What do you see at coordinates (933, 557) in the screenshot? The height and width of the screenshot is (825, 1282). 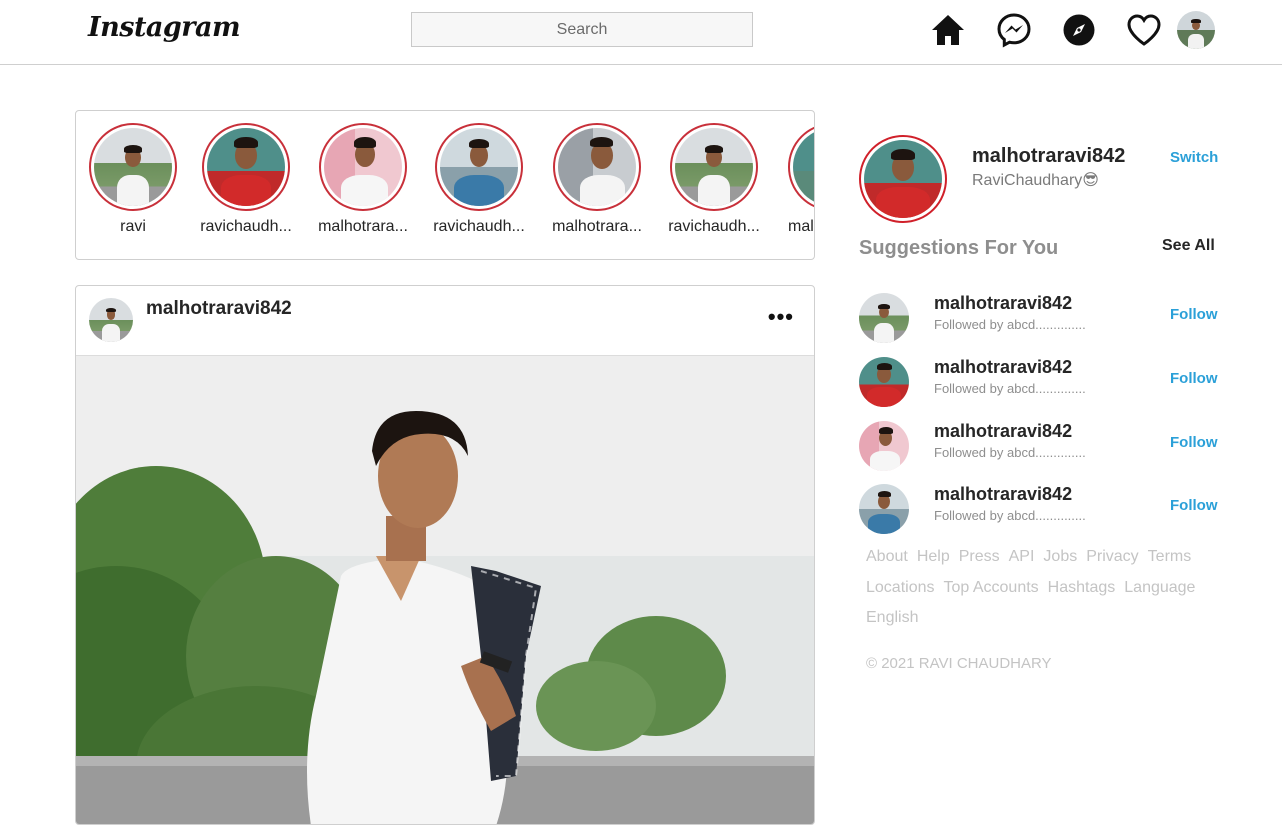 I see `footer-link-help: Help` at bounding box center [933, 557].